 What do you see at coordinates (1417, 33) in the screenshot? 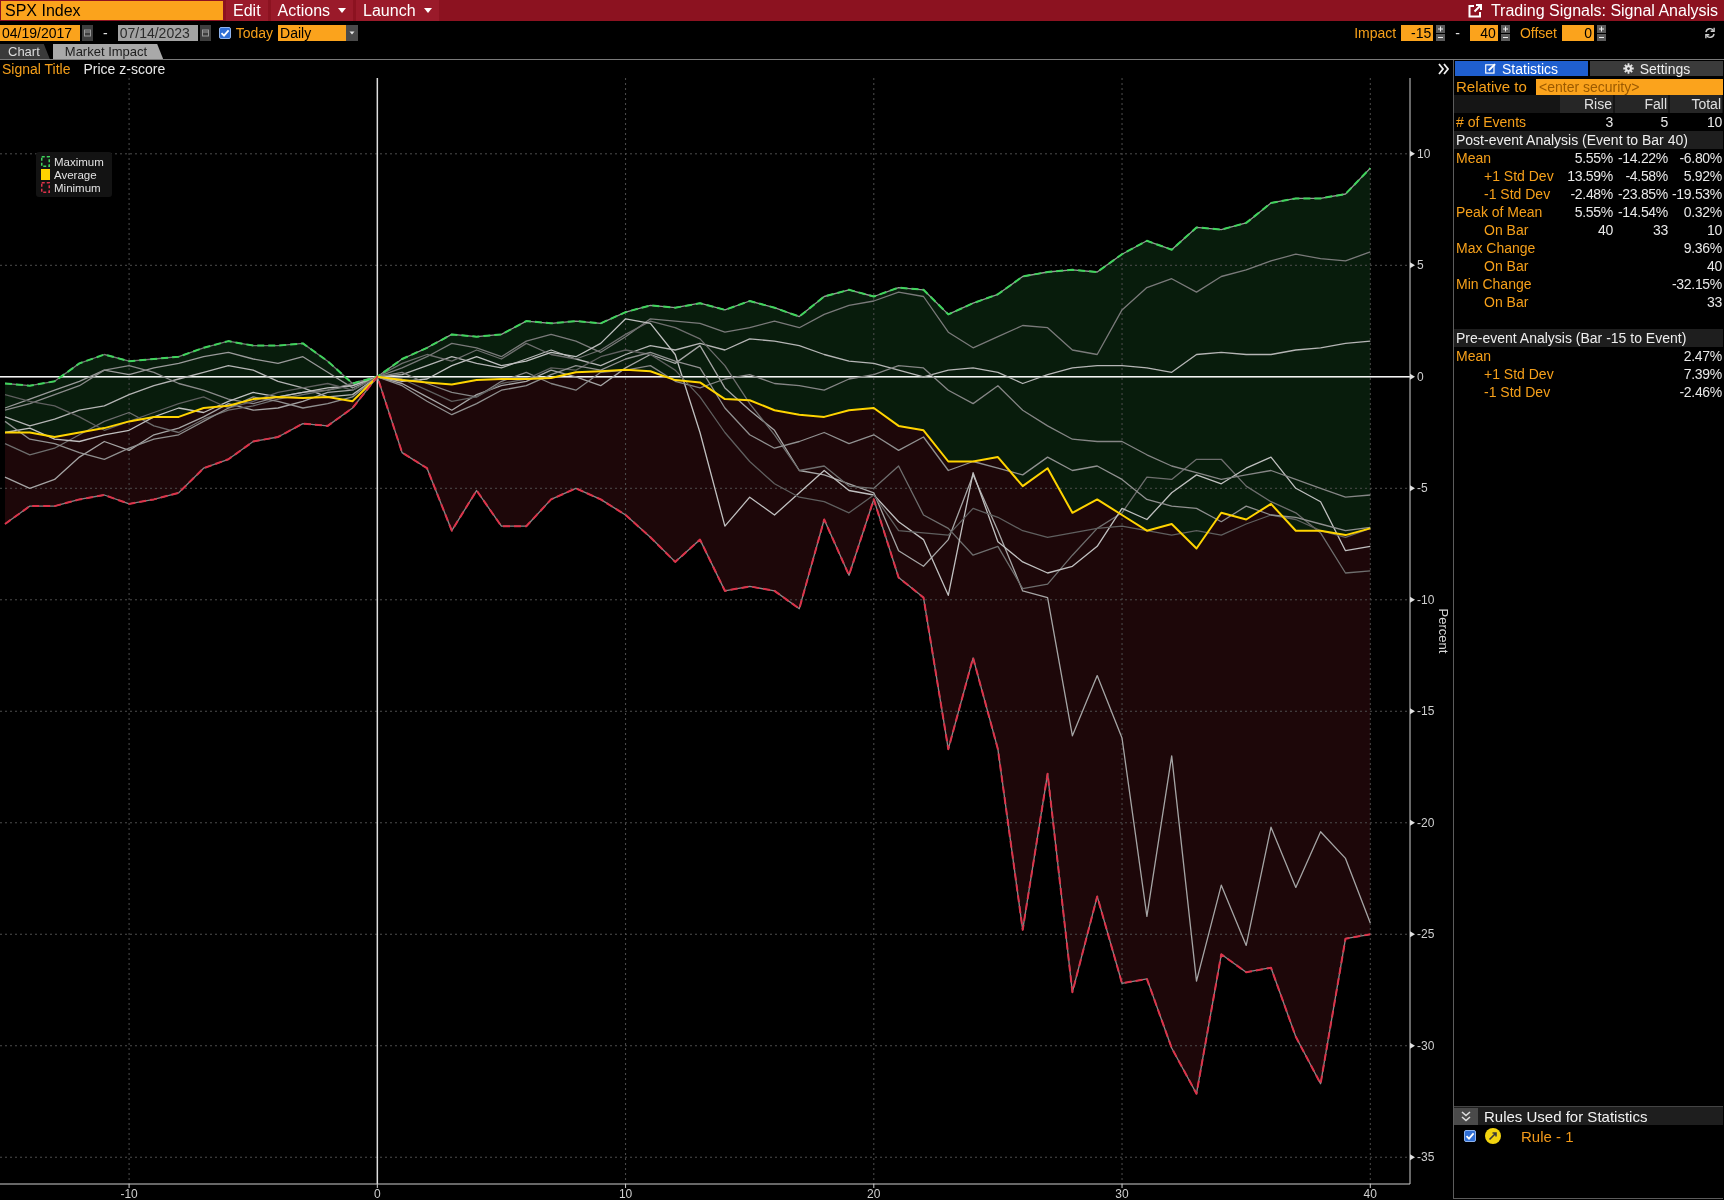
I see `number-field: -15` at bounding box center [1417, 33].